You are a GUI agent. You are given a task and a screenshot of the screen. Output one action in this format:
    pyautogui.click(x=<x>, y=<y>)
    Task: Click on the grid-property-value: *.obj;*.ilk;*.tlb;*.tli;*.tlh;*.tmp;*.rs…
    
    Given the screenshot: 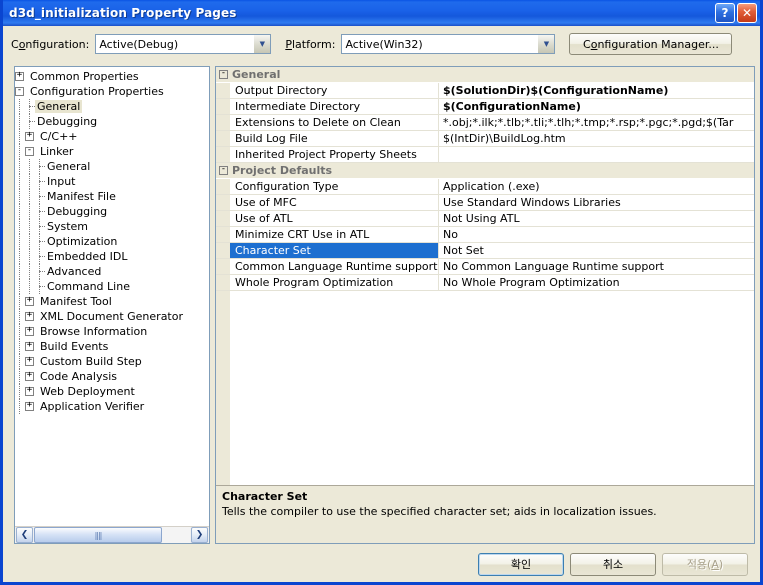 What is the action you would take?
    pyautogui.click(x=596, y=122)
    